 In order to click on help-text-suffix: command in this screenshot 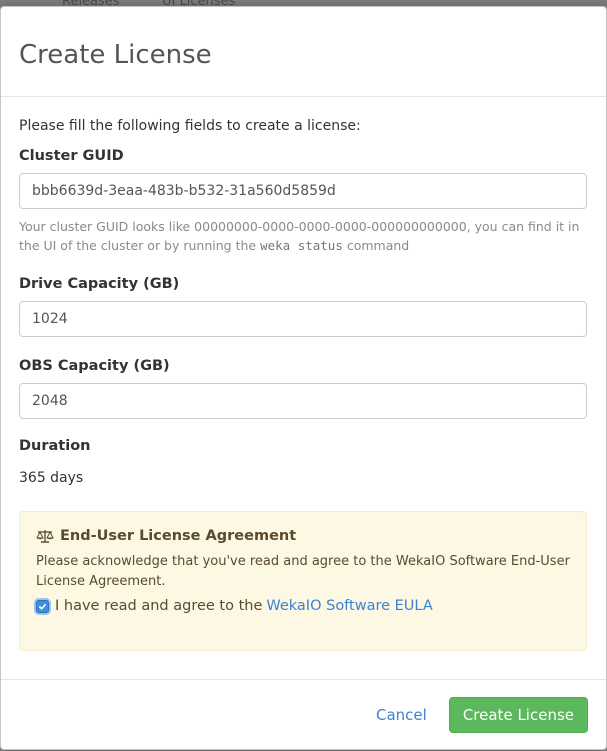, I will do `click(376, 245)`.